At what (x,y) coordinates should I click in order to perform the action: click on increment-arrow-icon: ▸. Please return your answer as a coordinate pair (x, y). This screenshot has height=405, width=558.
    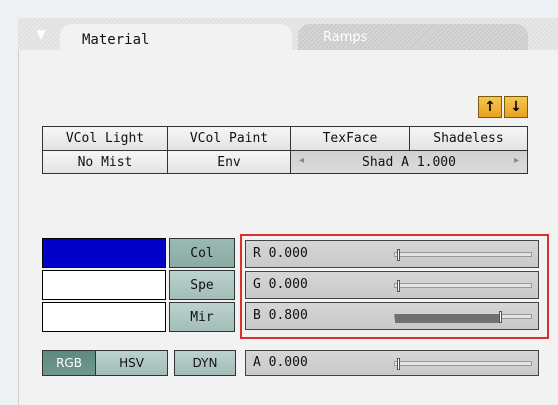
    Looking at the image, I should click on (516, 160).